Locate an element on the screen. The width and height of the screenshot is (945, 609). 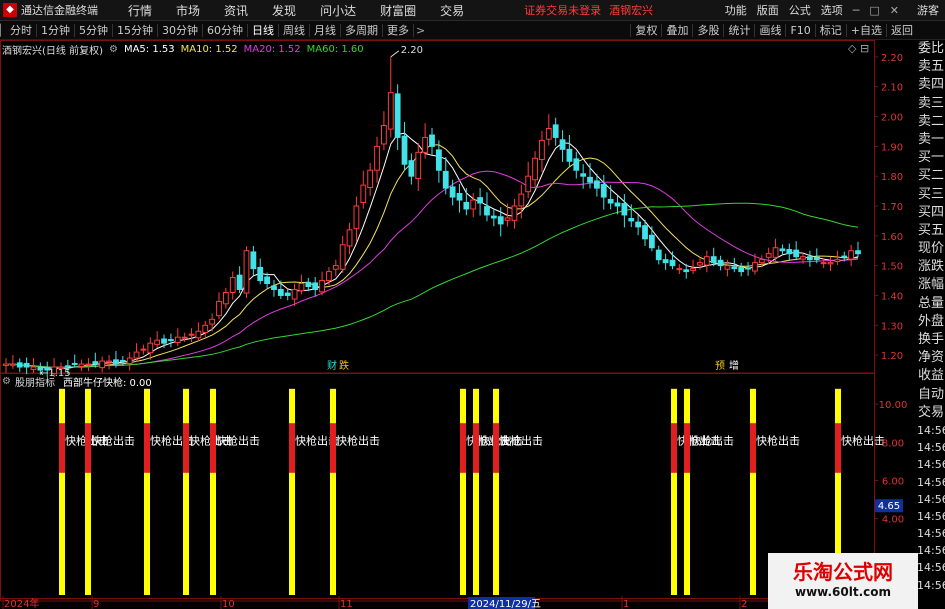
quote-field-1: 卖五 is located at coordinates (931, 67).